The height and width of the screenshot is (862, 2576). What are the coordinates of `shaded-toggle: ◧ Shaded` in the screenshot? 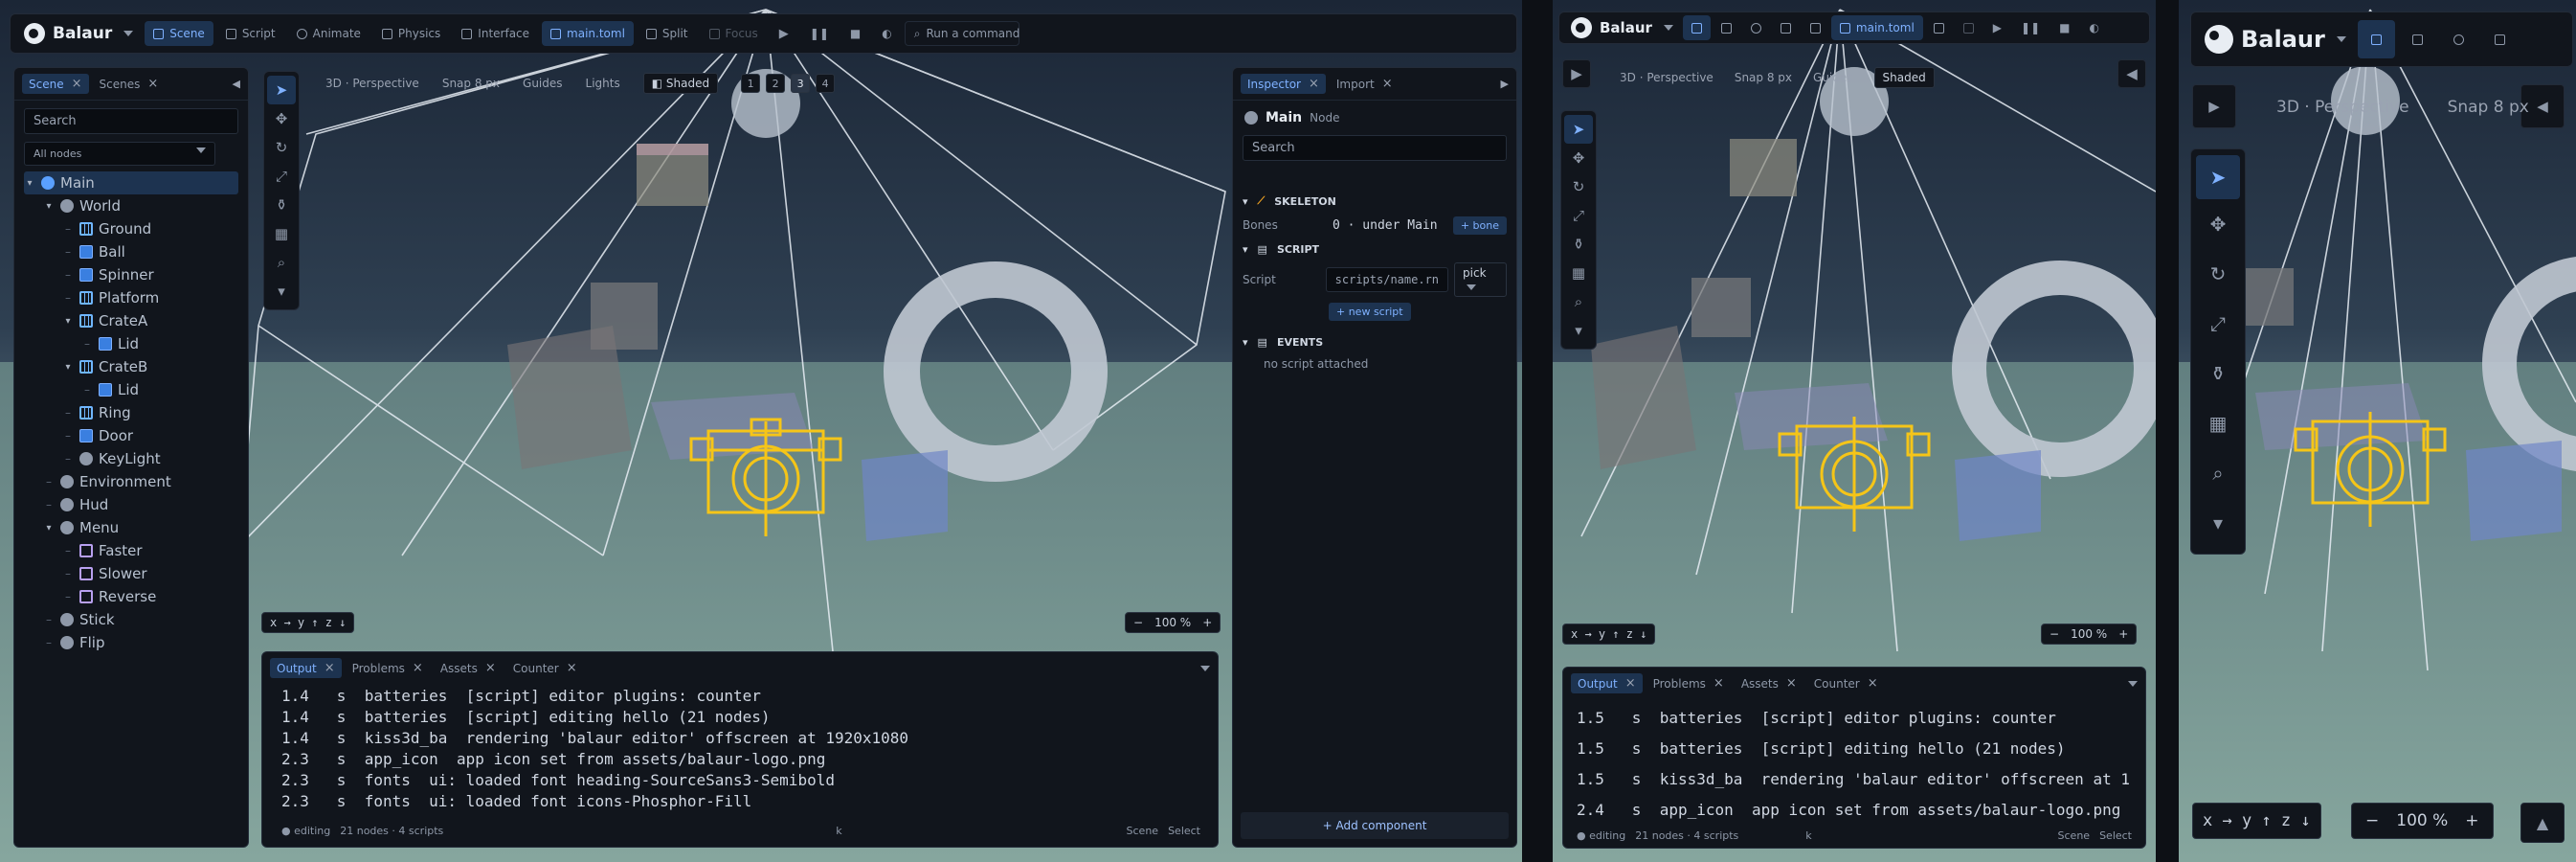 It's located at (681, 83).